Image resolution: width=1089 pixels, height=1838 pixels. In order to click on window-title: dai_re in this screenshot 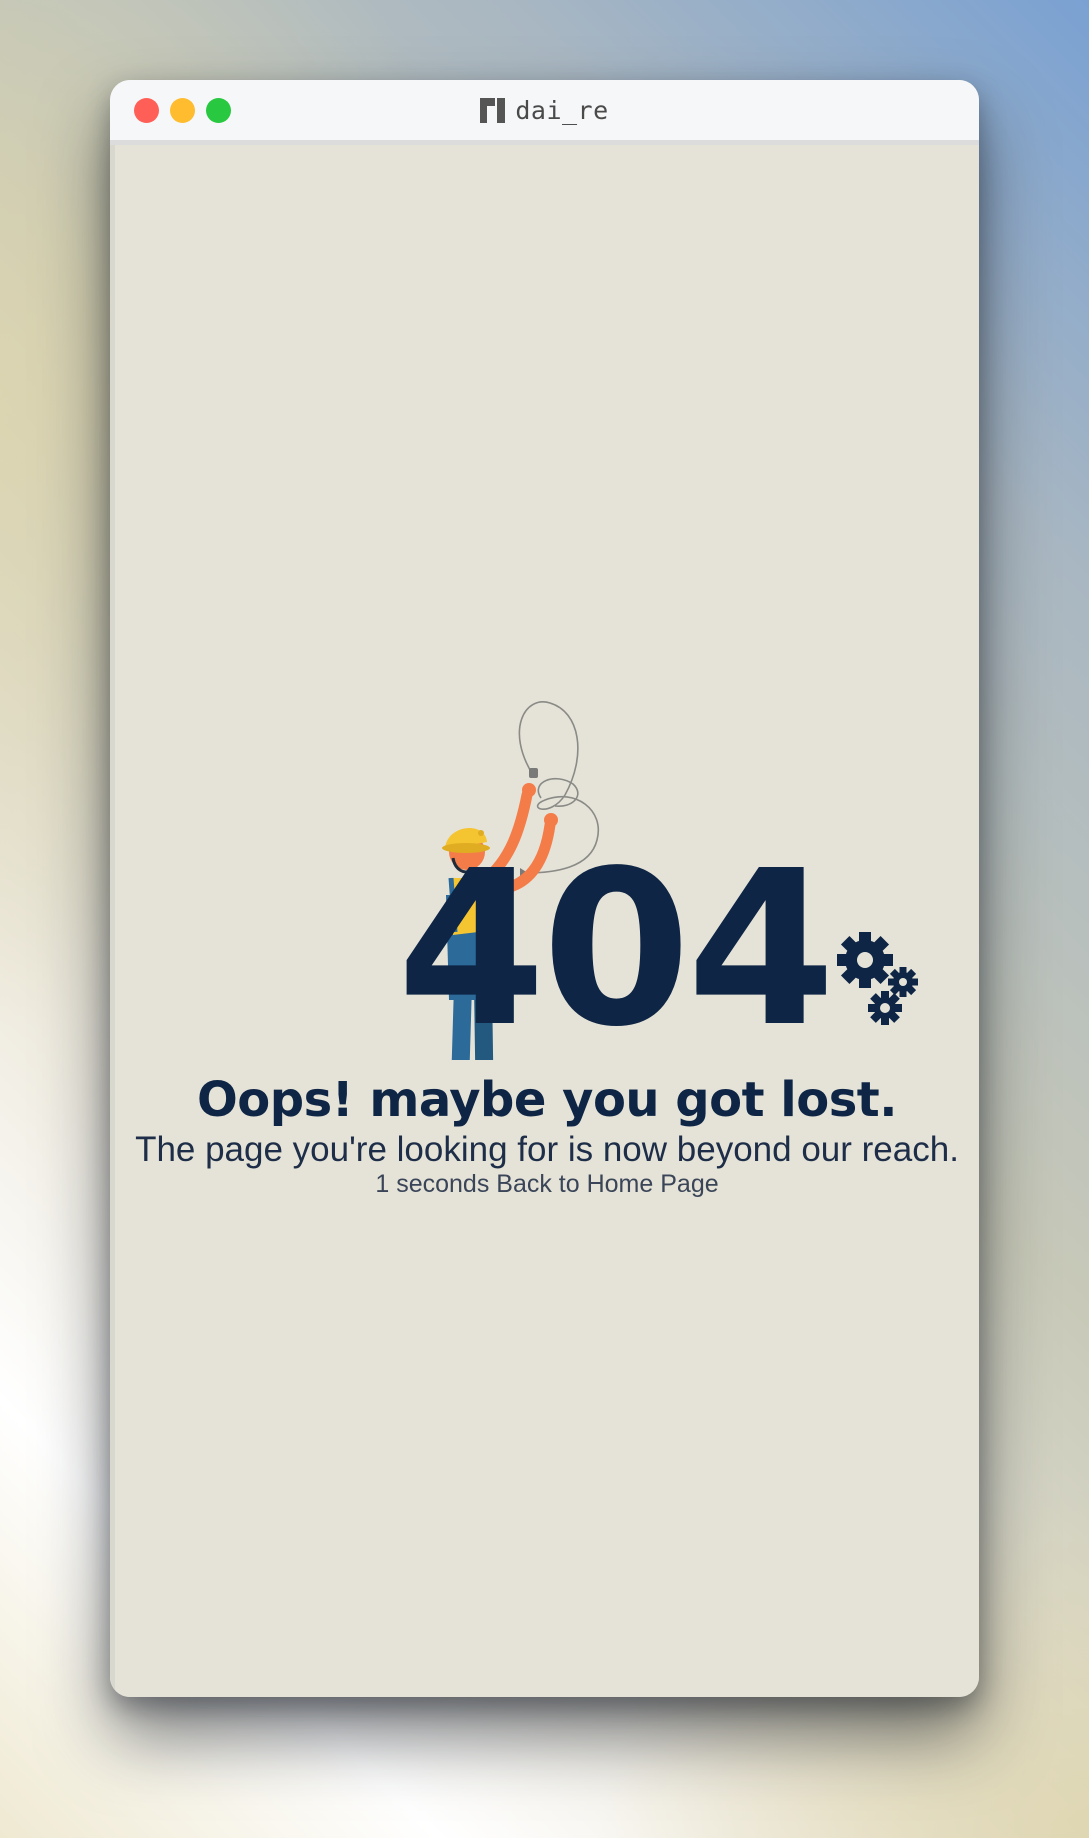, I will do `click(544, 110)`.